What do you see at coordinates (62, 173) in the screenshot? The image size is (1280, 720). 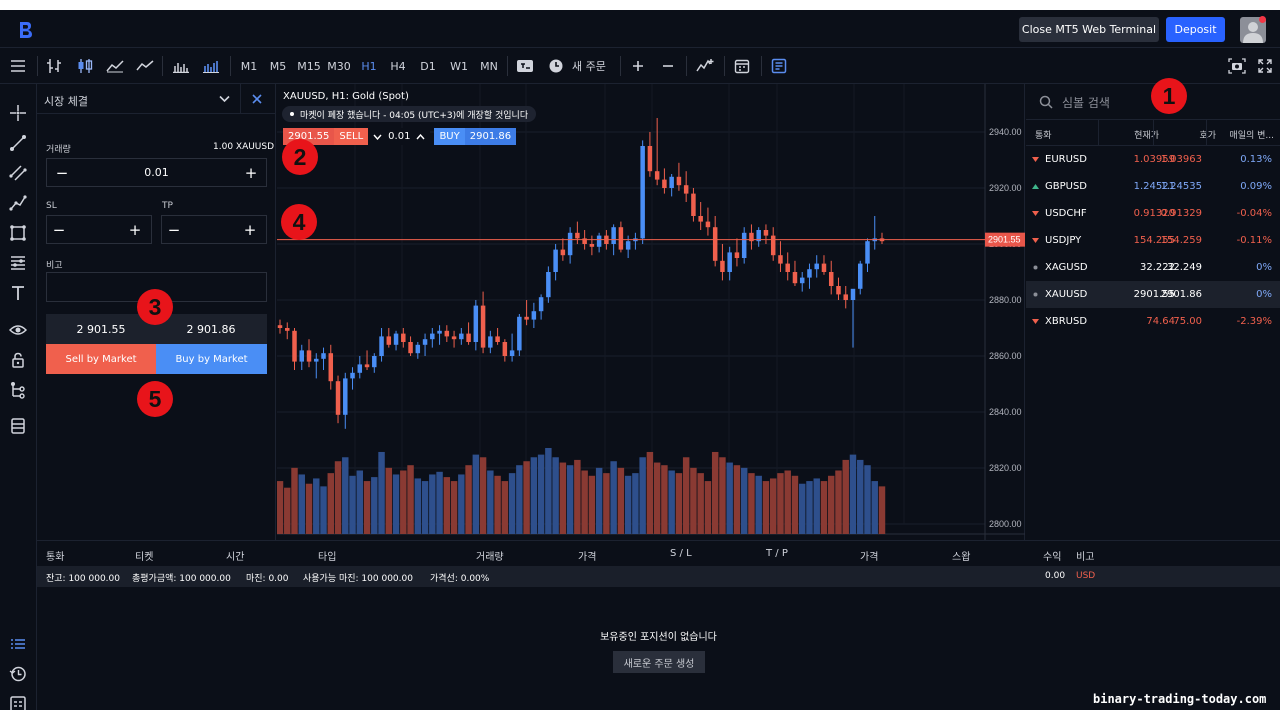 I see `volume-decrease-button: −` at bounding box center [62, 173].